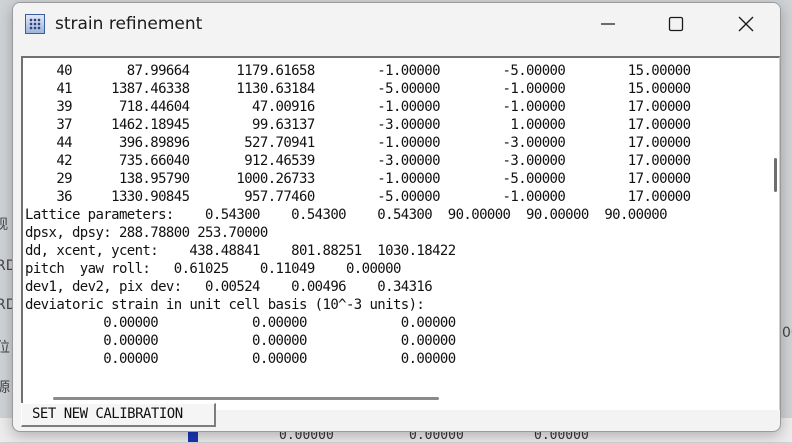 The image size is (792, 443). I want to click on close-icon, so click(746, 24).